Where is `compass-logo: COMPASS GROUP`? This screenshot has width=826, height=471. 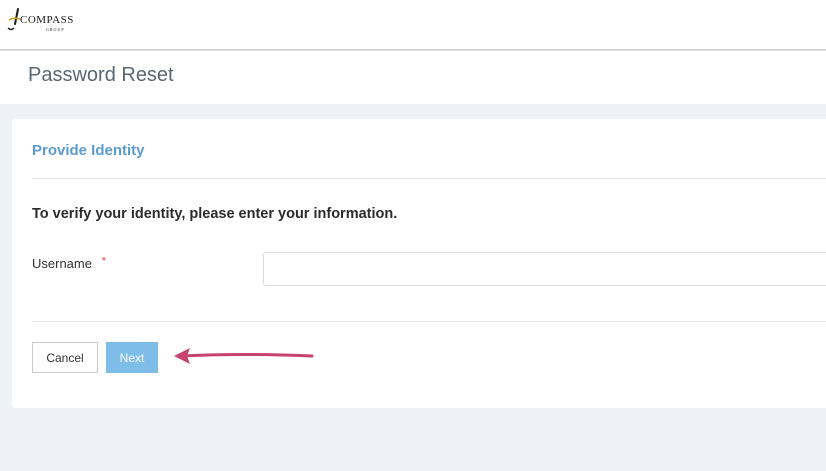
compass-logo: COMPASS GROUP is located at coordinates (48, 21).